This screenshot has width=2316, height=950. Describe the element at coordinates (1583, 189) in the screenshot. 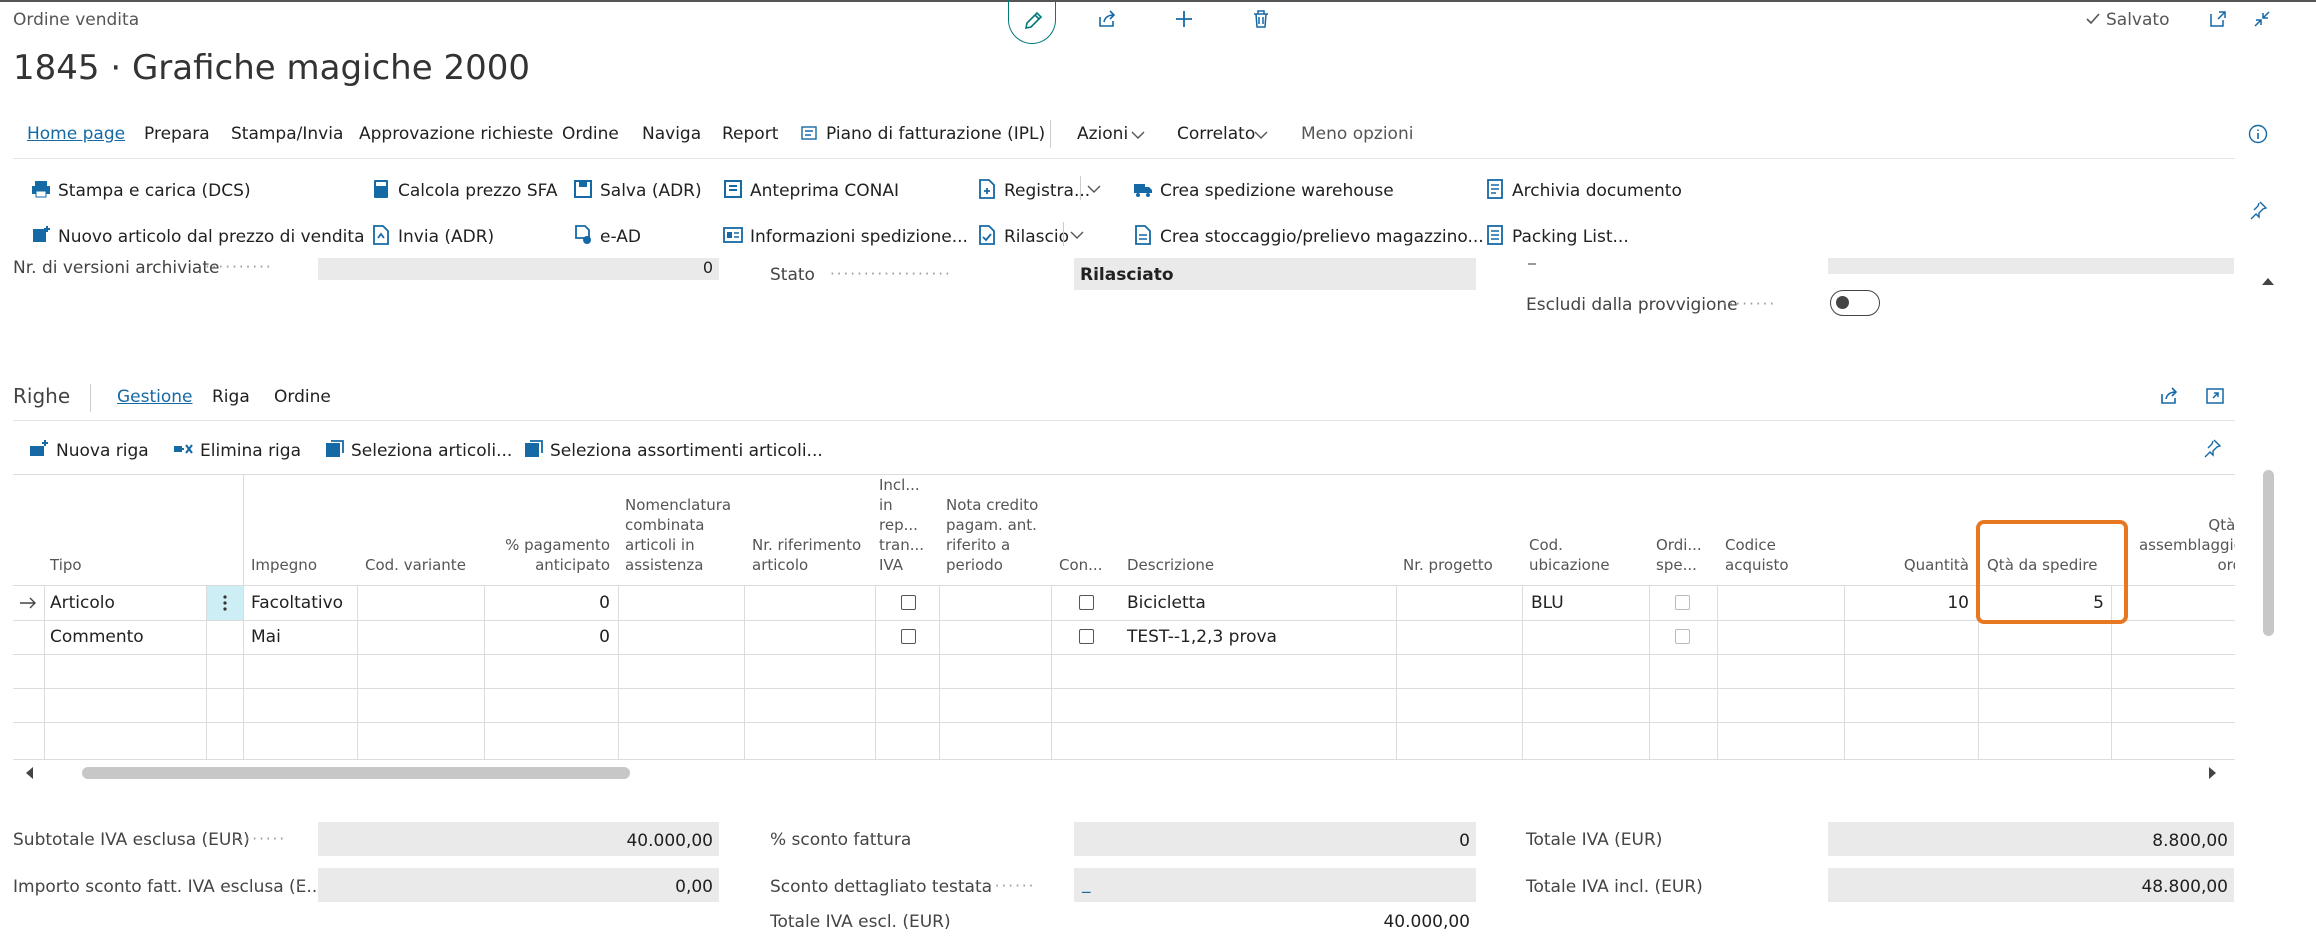

I see `action-archivia: Archivia documento` at that location.